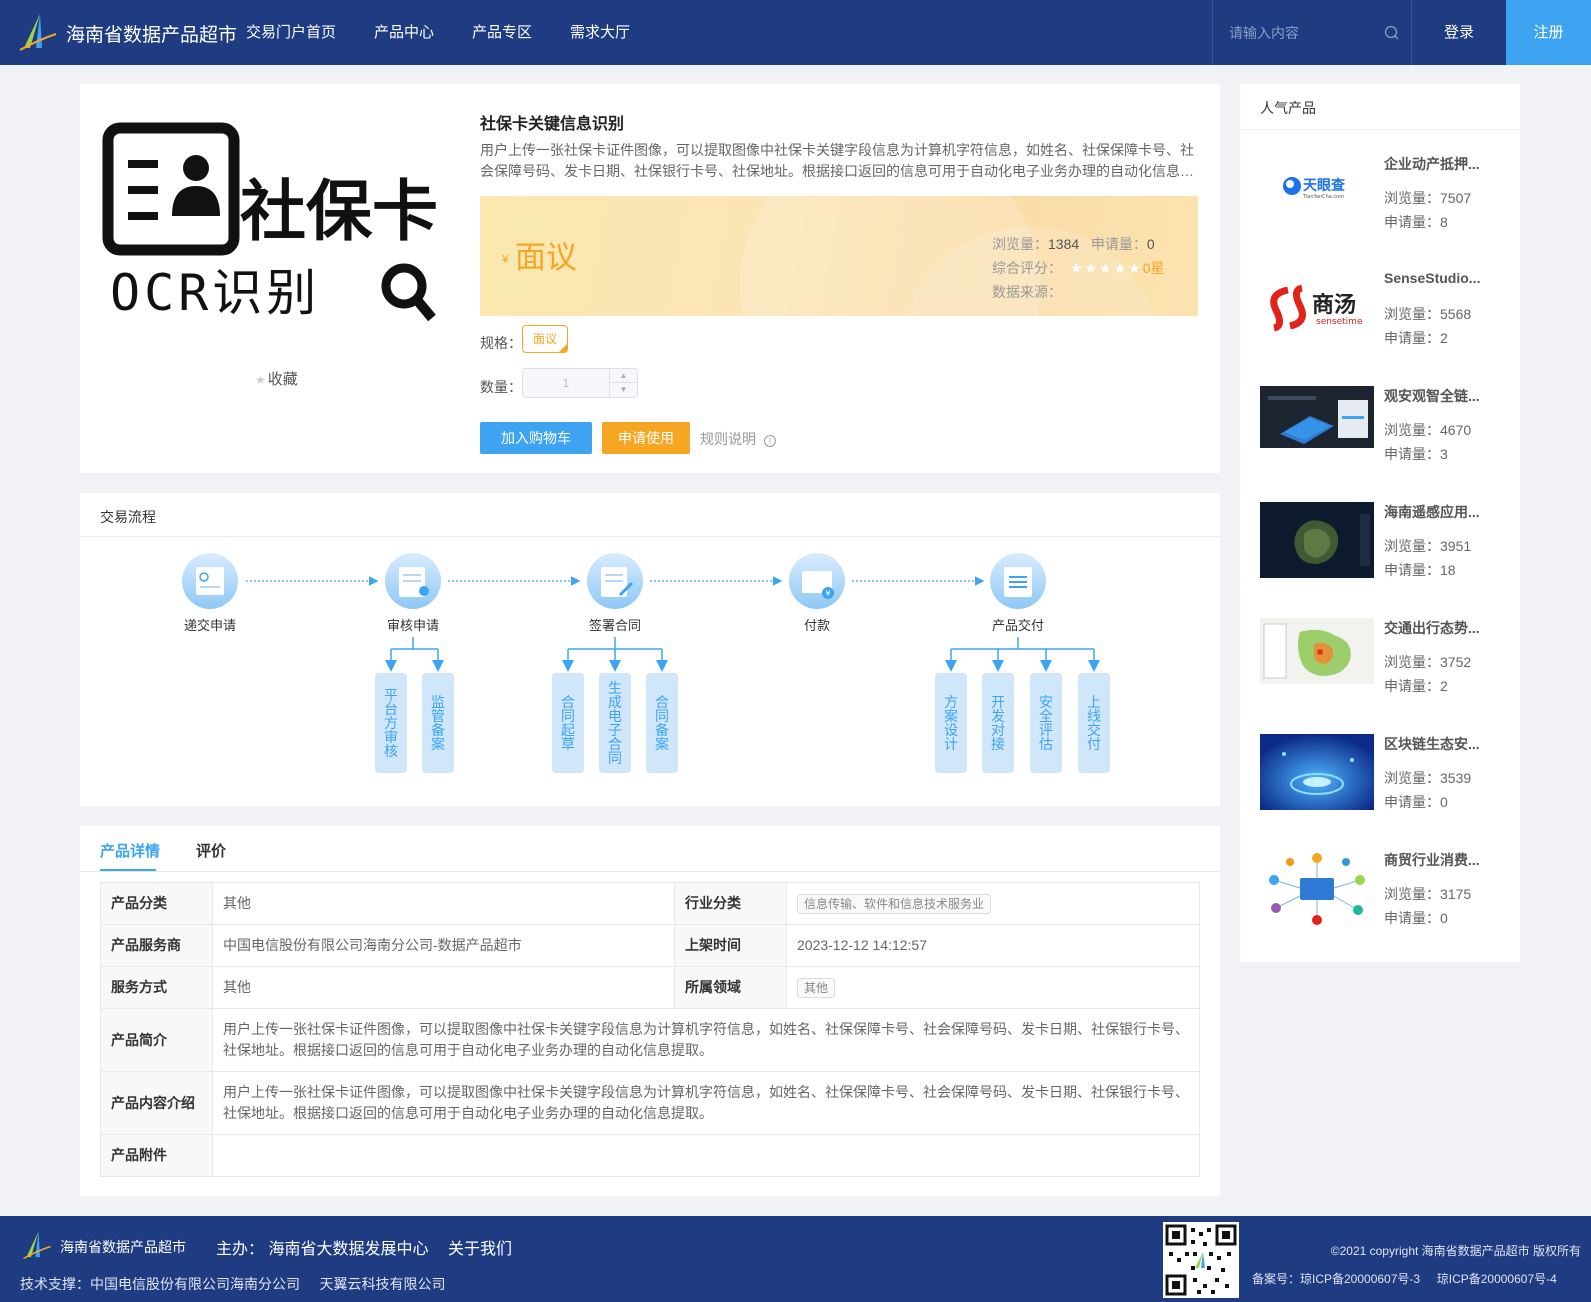  Describe the element at coordinates (650, 849) in the screenshot. I see `detail-tabs: 产品详情 评价` at that location.